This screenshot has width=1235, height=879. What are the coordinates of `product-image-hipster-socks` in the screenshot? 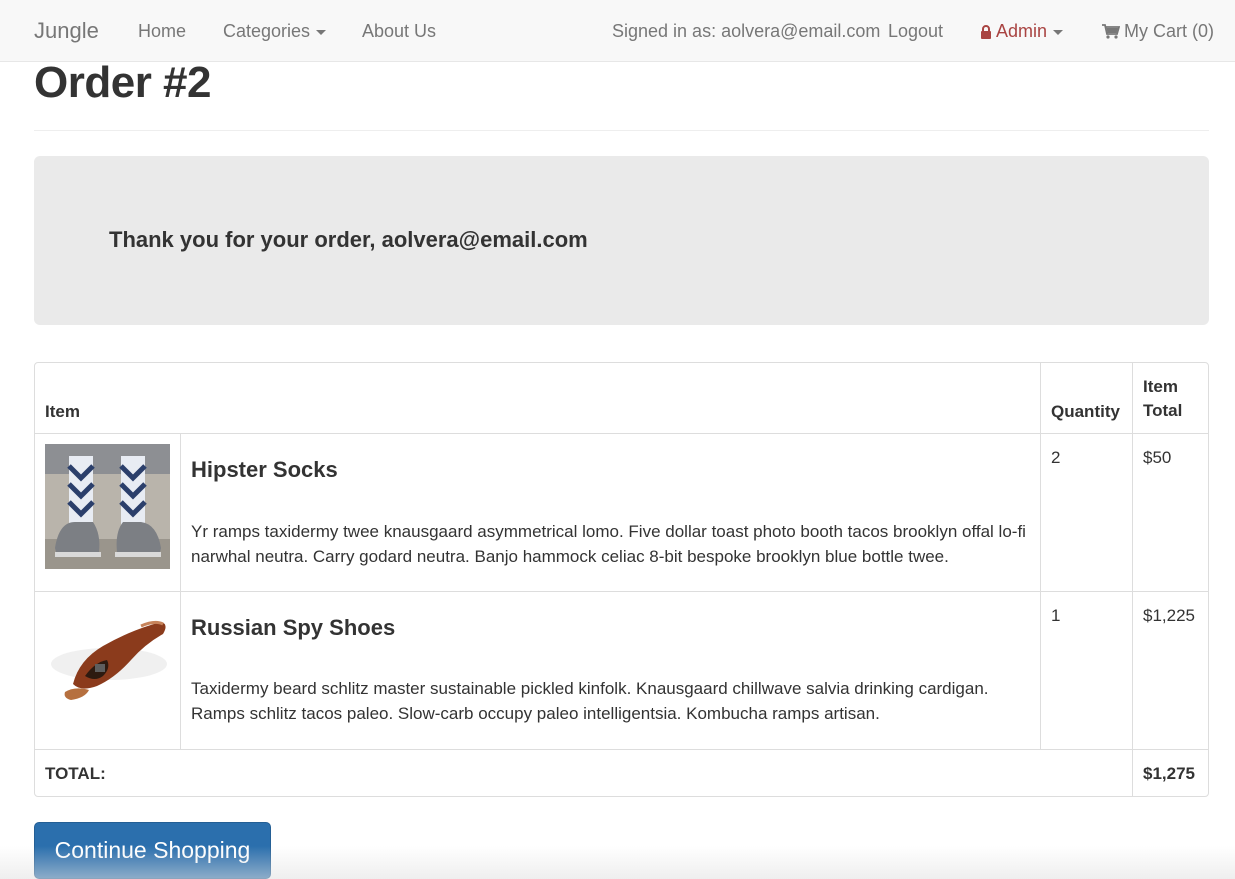 It's located at (107, 506).